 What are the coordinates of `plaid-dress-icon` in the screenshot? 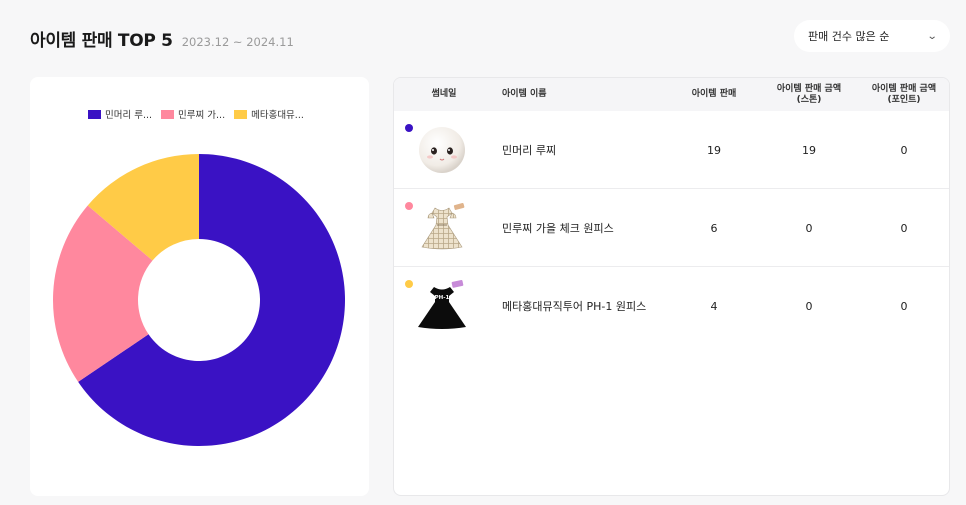 It's located at (443, 226).